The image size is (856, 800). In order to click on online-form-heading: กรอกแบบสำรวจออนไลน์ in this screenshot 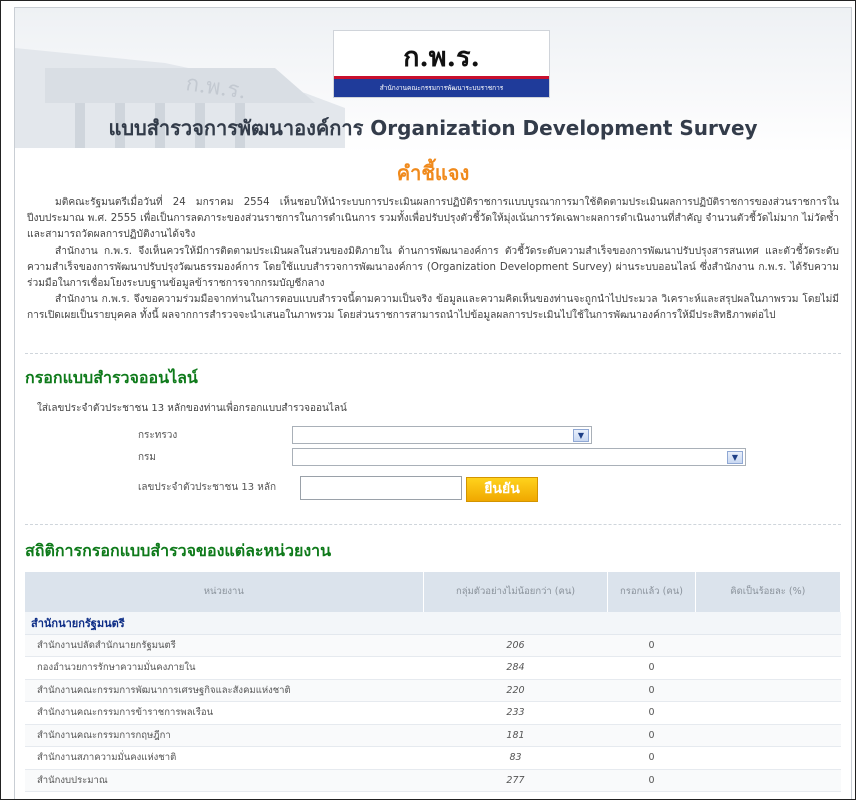, I will do `click(111, 377)`.